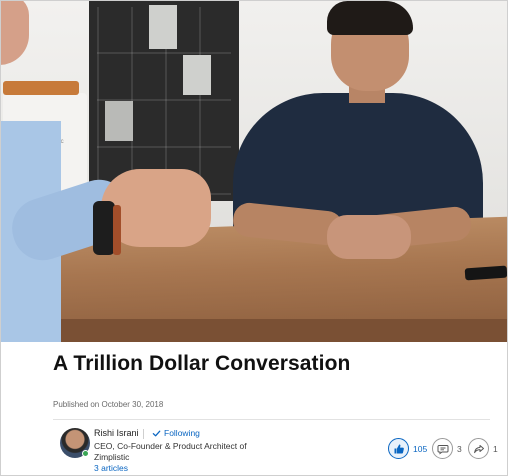 This screenshot has width=508, height=476. Describe the element at coordinates (370, 18) in the screenshot. I see `person-right-hair` at that location.